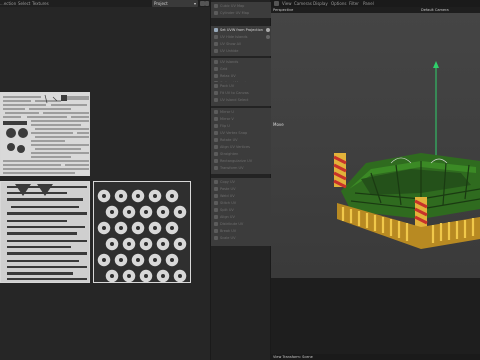 The image size is (480, 360). I want to click on uv-island-top-mesh, so click(46, 134).